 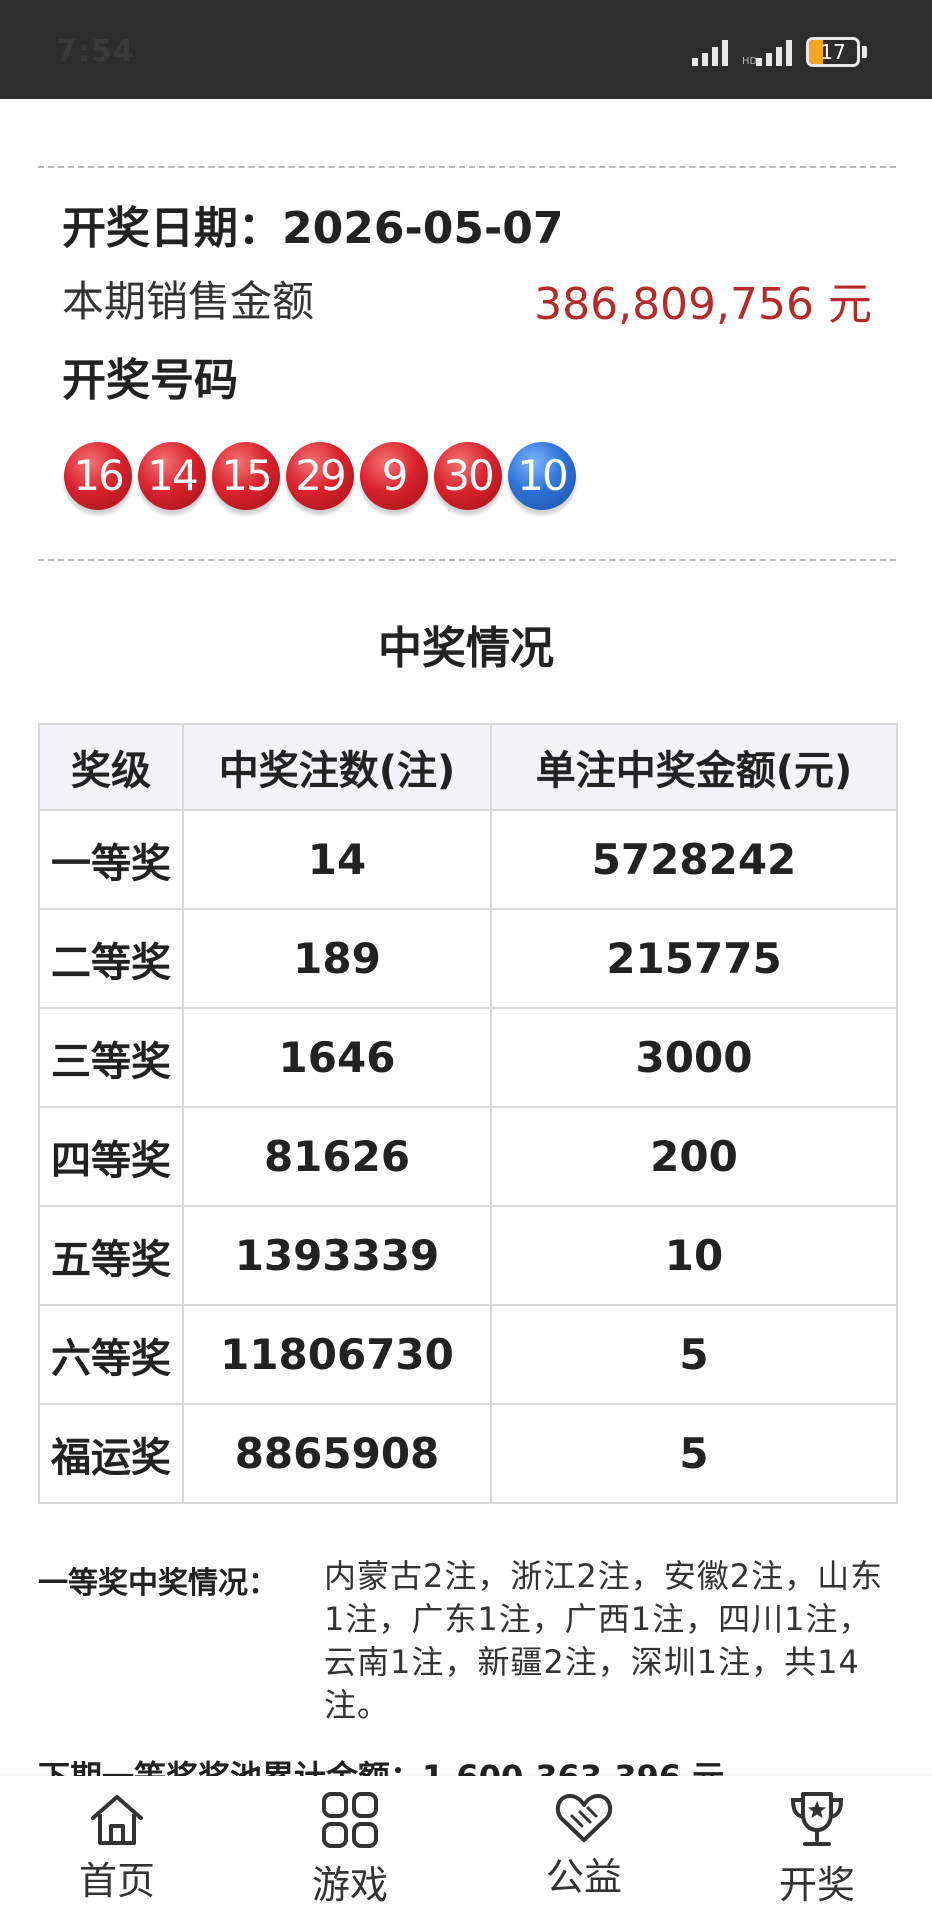 I want to click on nav-item-results: 开奖, so click(x=817, y=1841).